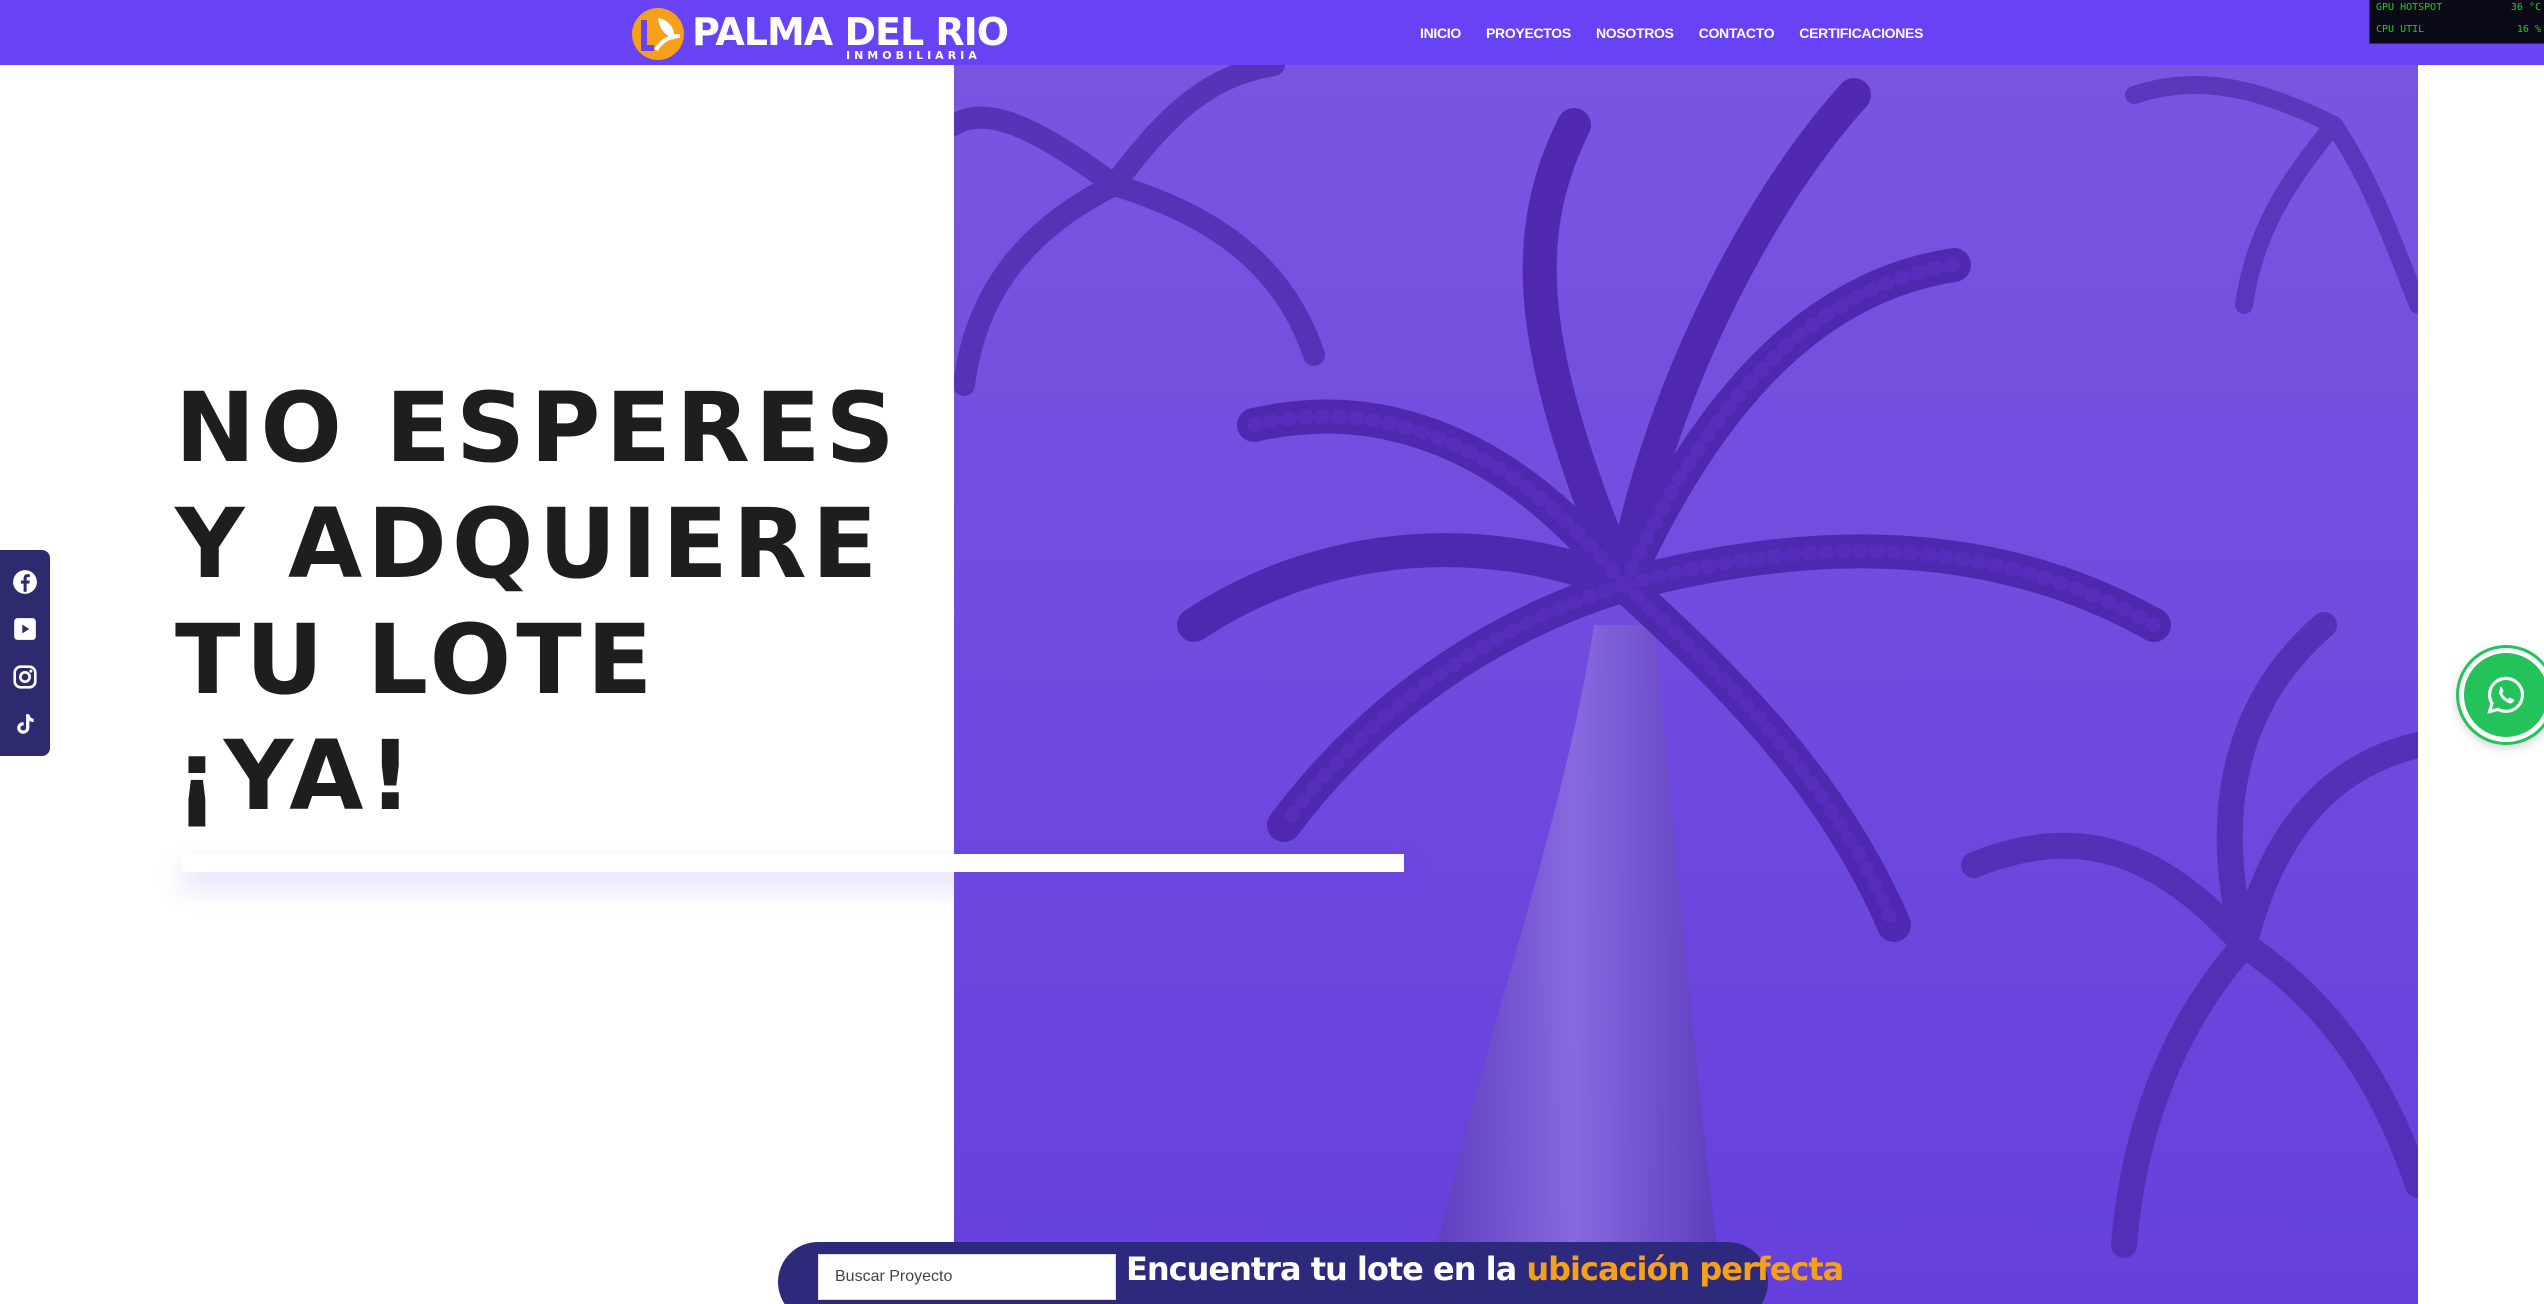  What do you see at coordinates (793, 863) in the screenshot?
I see `headline-accent-bar` at bounding box center [793, 863].